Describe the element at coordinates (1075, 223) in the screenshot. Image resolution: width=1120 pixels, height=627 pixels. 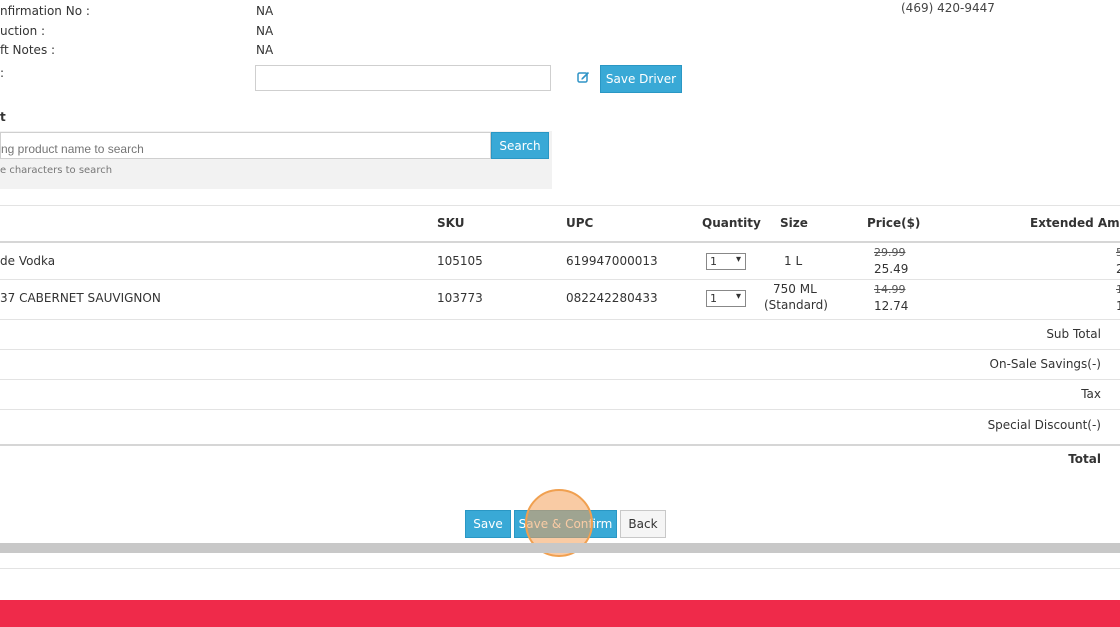
I see `header-extended-amount: Extended Amou` at that location.